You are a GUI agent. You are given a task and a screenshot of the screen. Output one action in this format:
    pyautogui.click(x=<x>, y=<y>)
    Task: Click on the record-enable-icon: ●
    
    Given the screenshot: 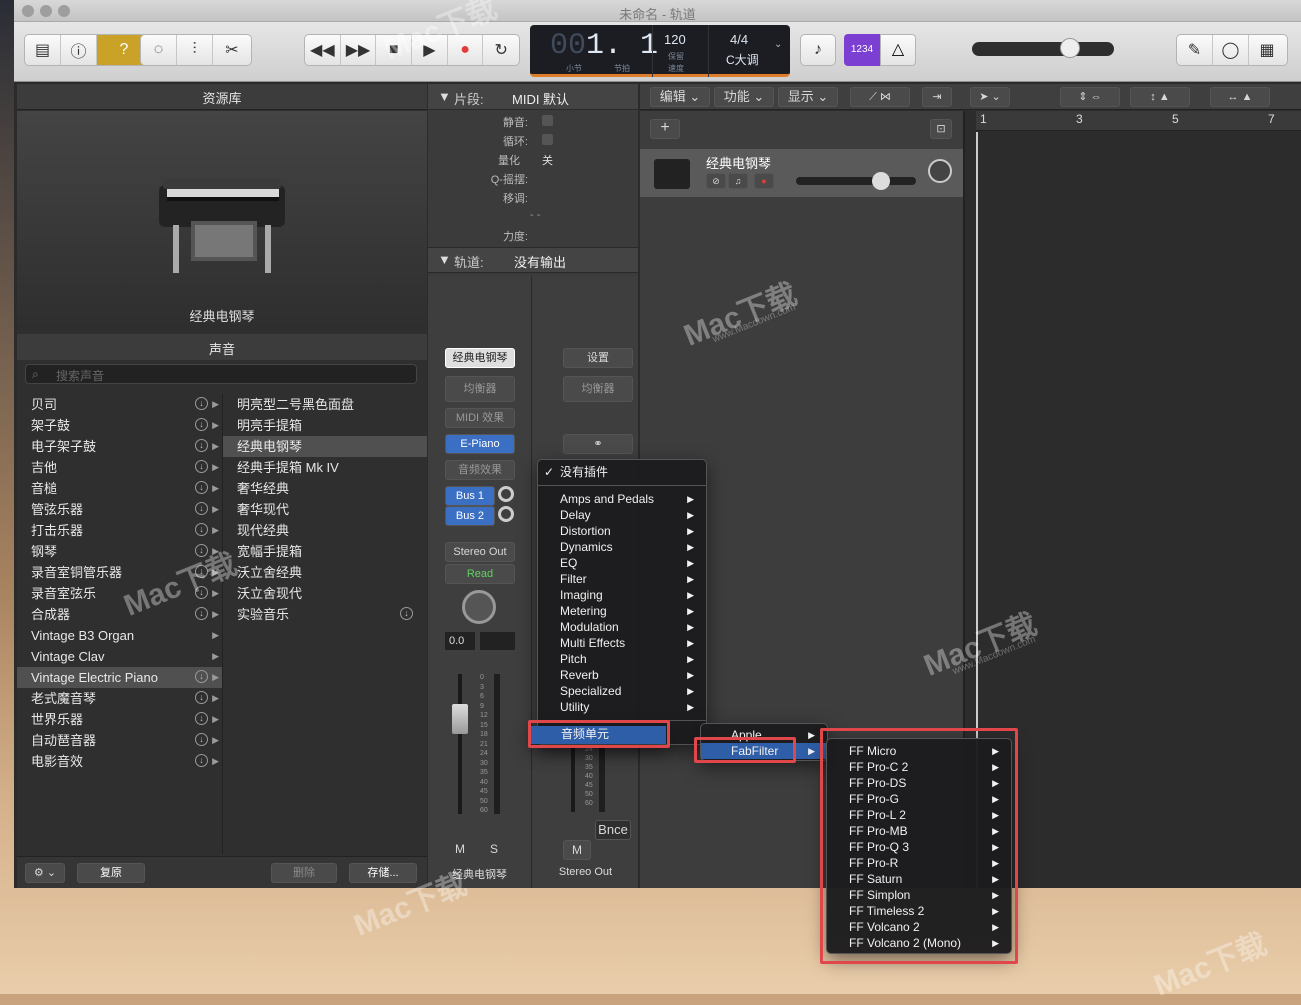 What is the action you would take?
    pyautogui.click(x=764, y=181)
    